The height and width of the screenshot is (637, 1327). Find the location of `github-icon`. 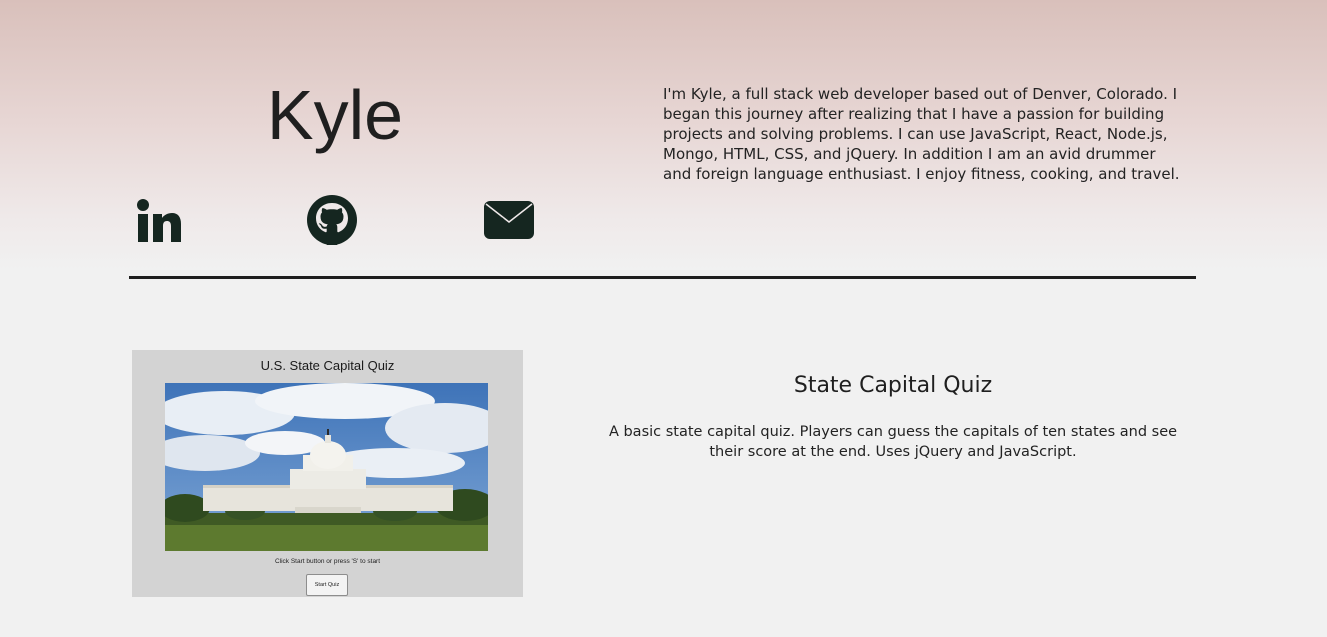

github-icon is located at coordinates (332, 220).